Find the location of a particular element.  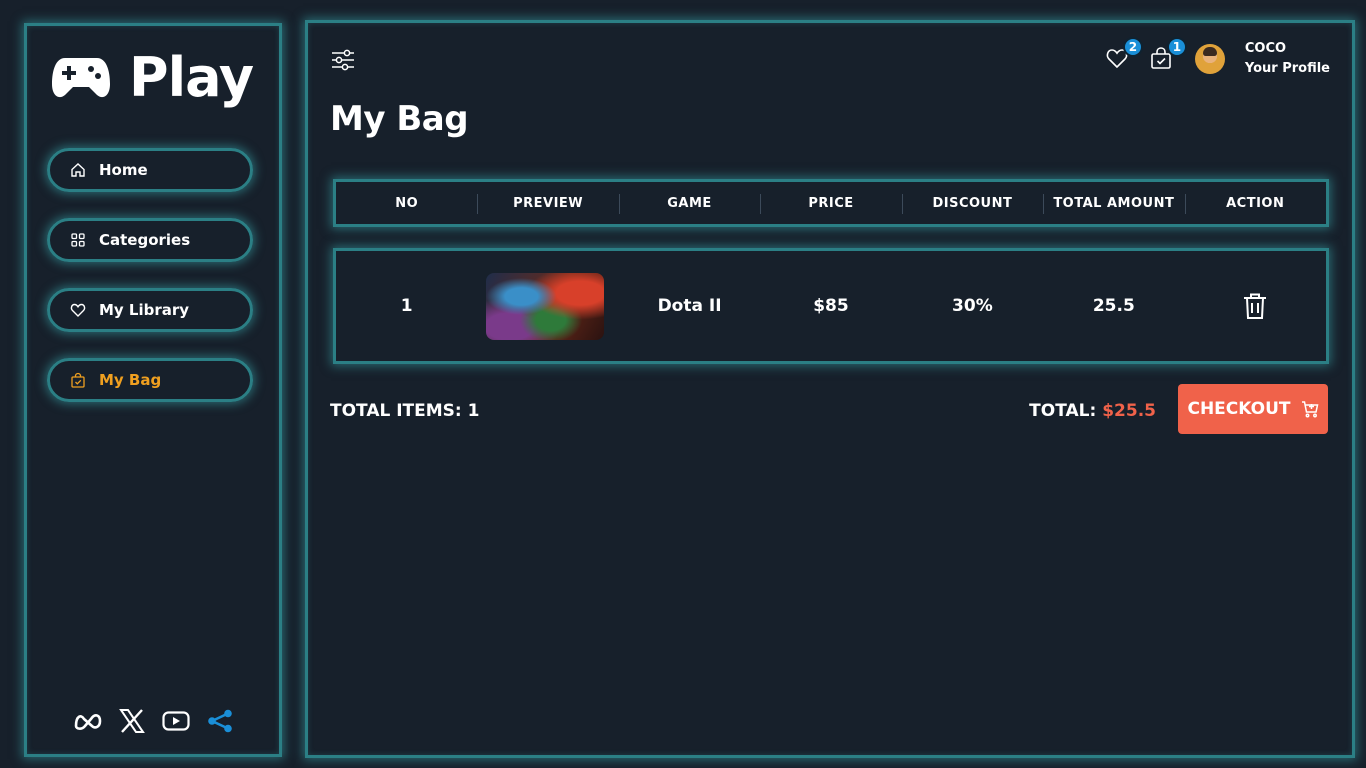

total-items: TOTAL ITEMS: 1 is located at coordinates (405, 411).